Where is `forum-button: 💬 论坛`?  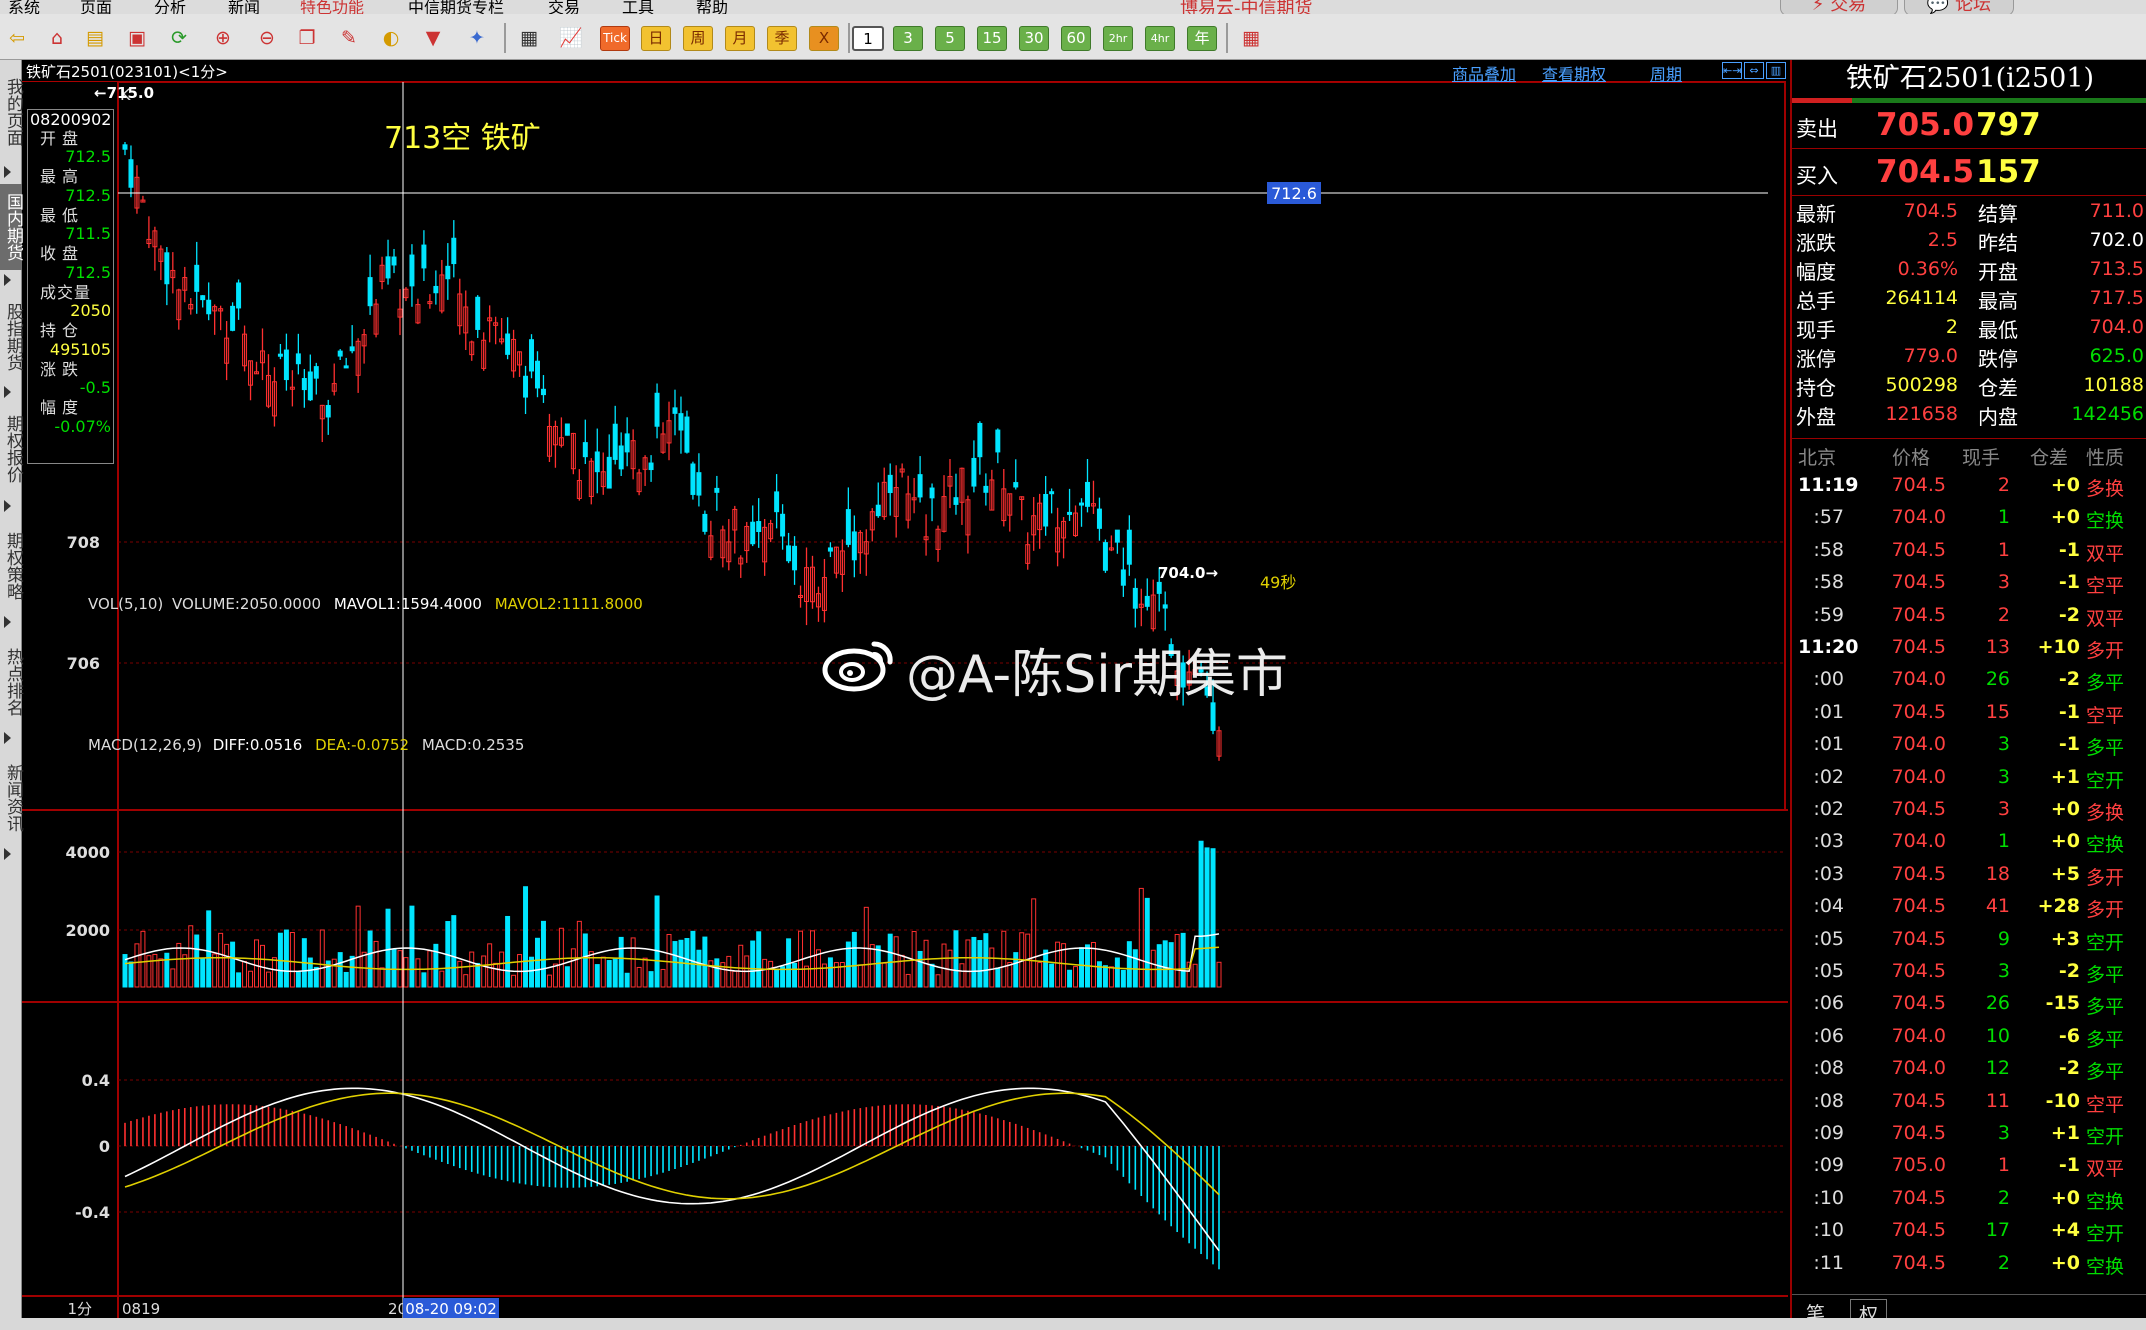
forum-button: 💬 论坛 is located at coordinates (1959, 7).